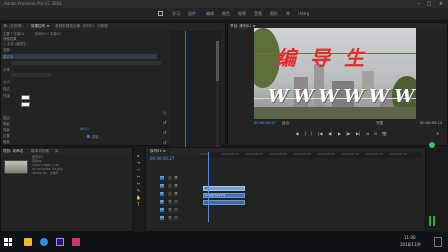  I want to click on sequence-label: 序列01 * 字幕01, so click(48, 33).